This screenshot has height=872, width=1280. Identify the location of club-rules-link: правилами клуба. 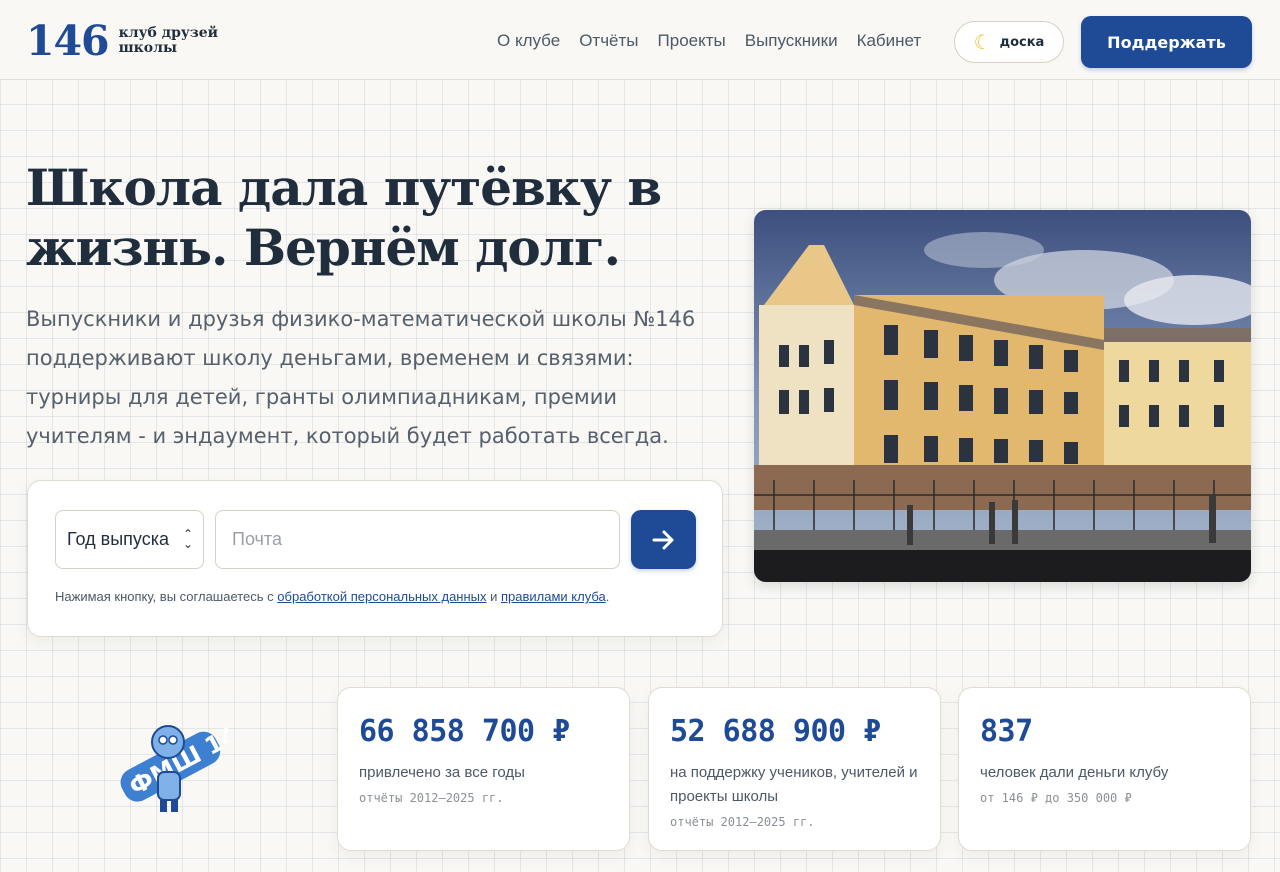
(553, 596).